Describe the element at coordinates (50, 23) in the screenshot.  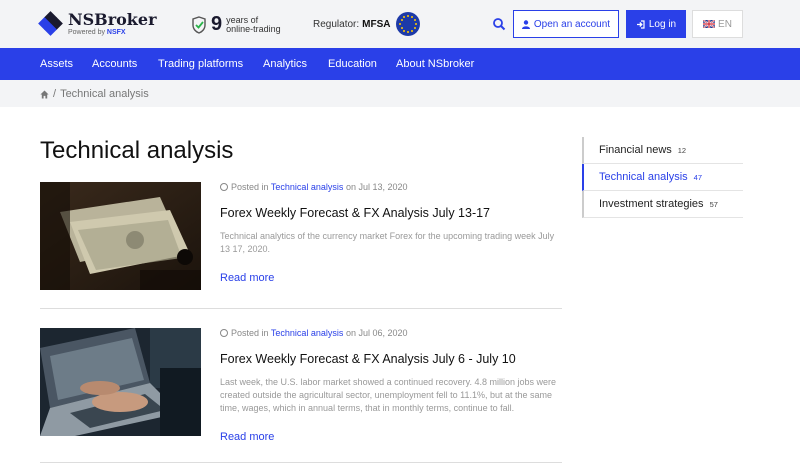
I see `logo-mark-icon` at that location.